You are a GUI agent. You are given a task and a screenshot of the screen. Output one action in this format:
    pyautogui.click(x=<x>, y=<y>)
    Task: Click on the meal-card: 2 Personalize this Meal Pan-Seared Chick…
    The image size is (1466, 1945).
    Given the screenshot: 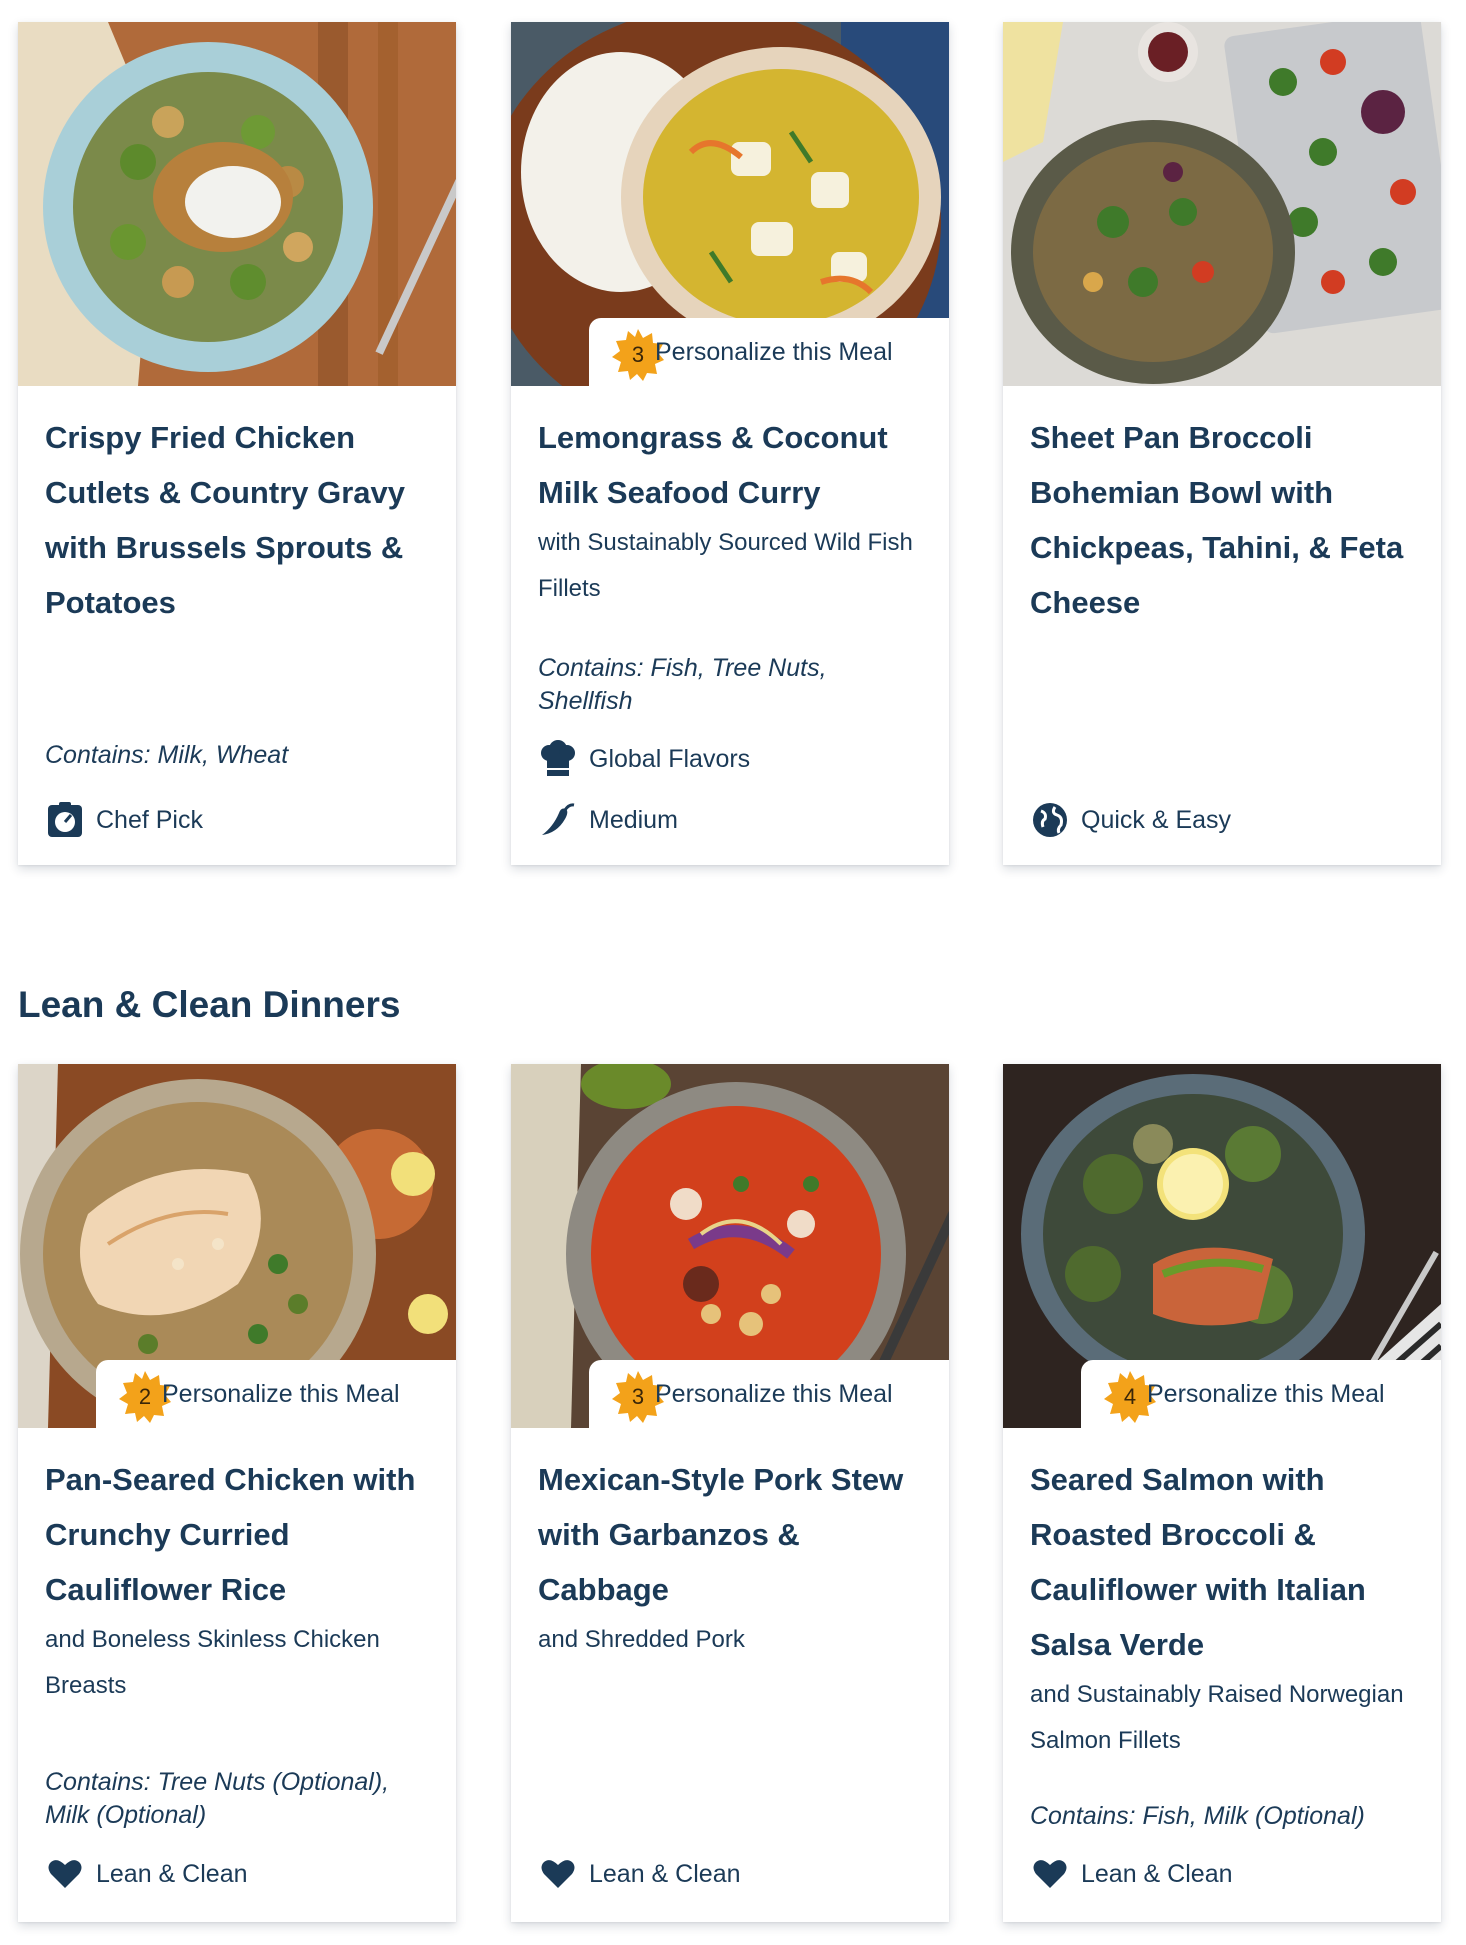 What is the action you would take?
    pyautogui.click(x=237, y=1493)
    